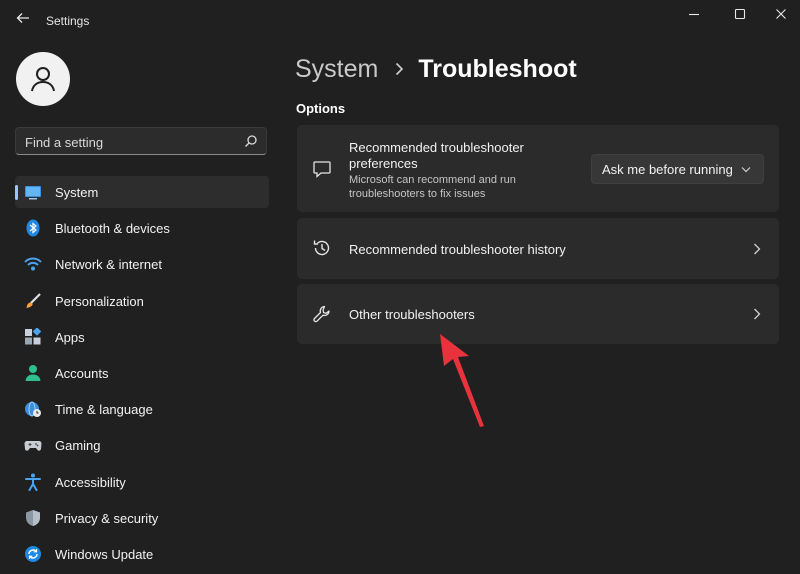  I want to click on sidebar-item-gaming: Gaming, so click(142, 445).